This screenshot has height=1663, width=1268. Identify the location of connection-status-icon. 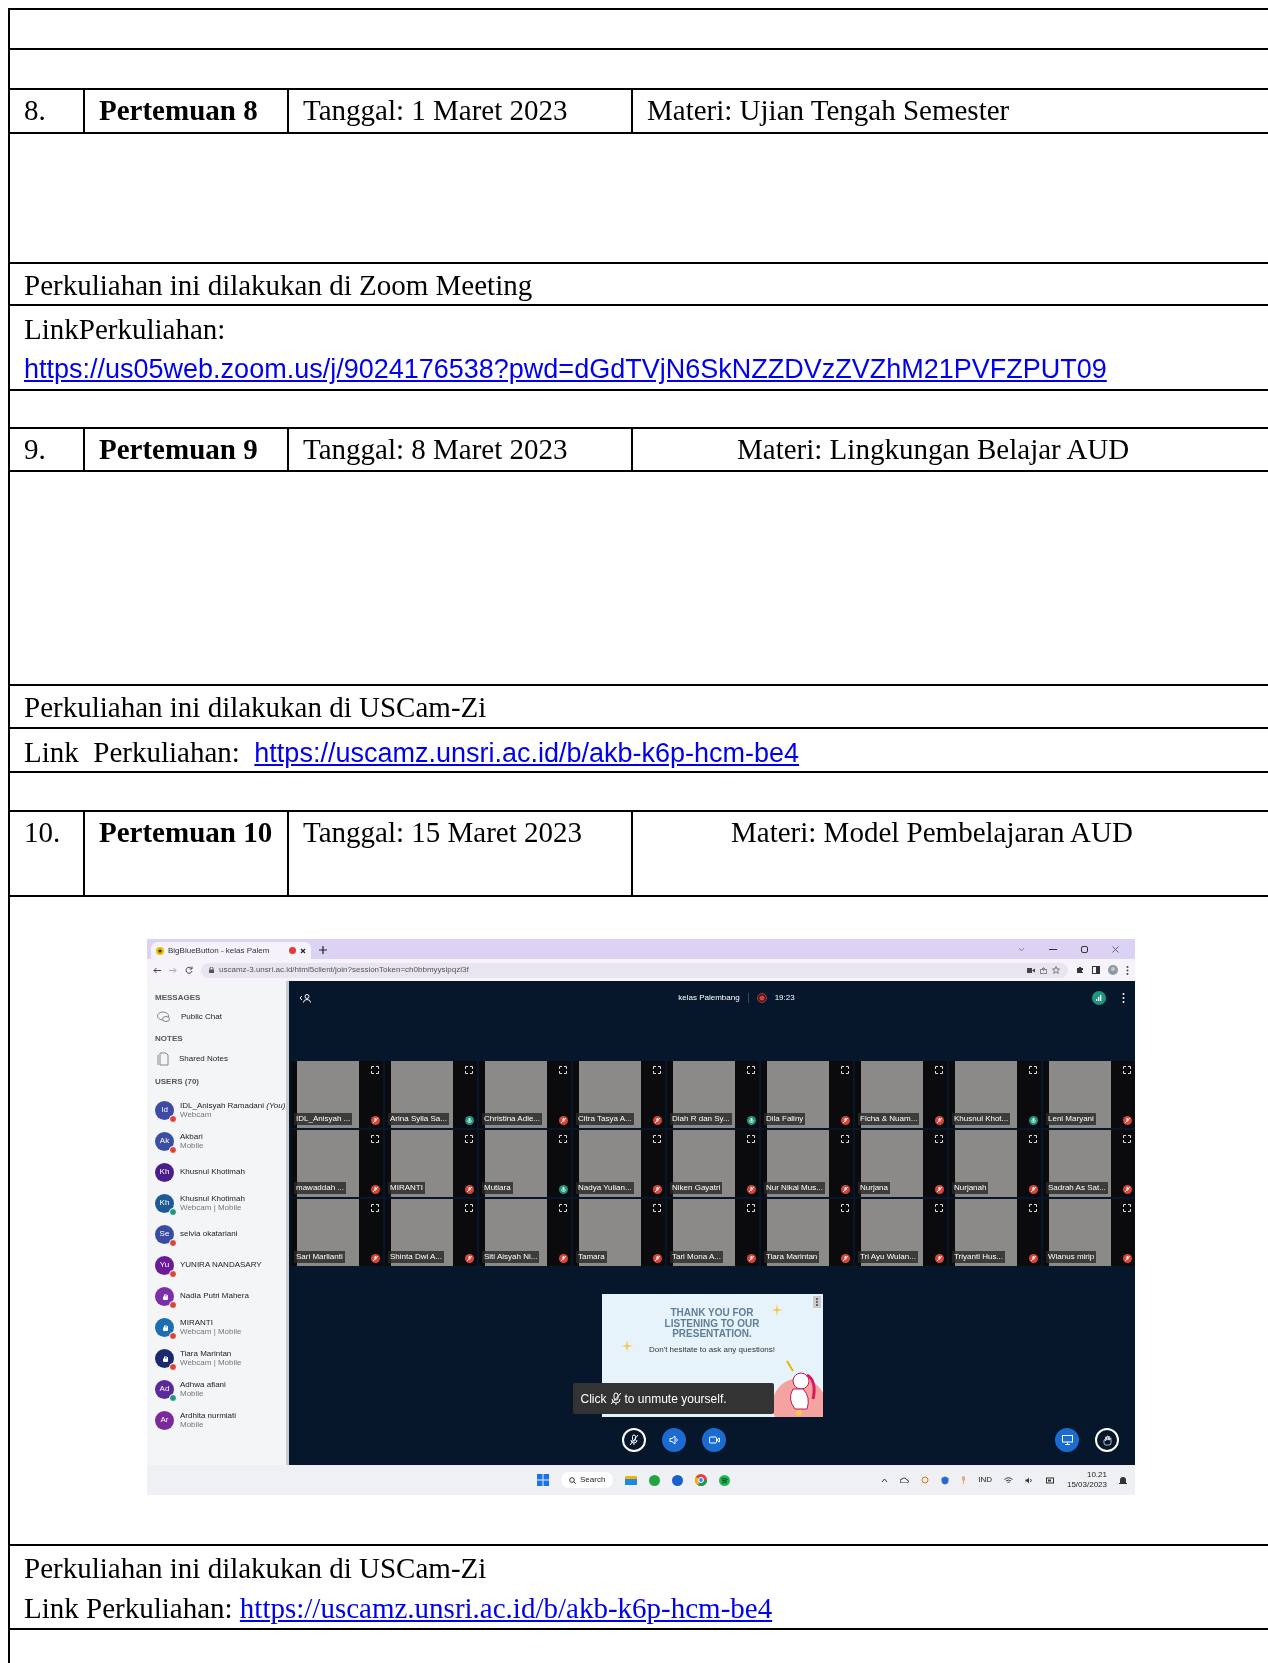
(1099, 998).